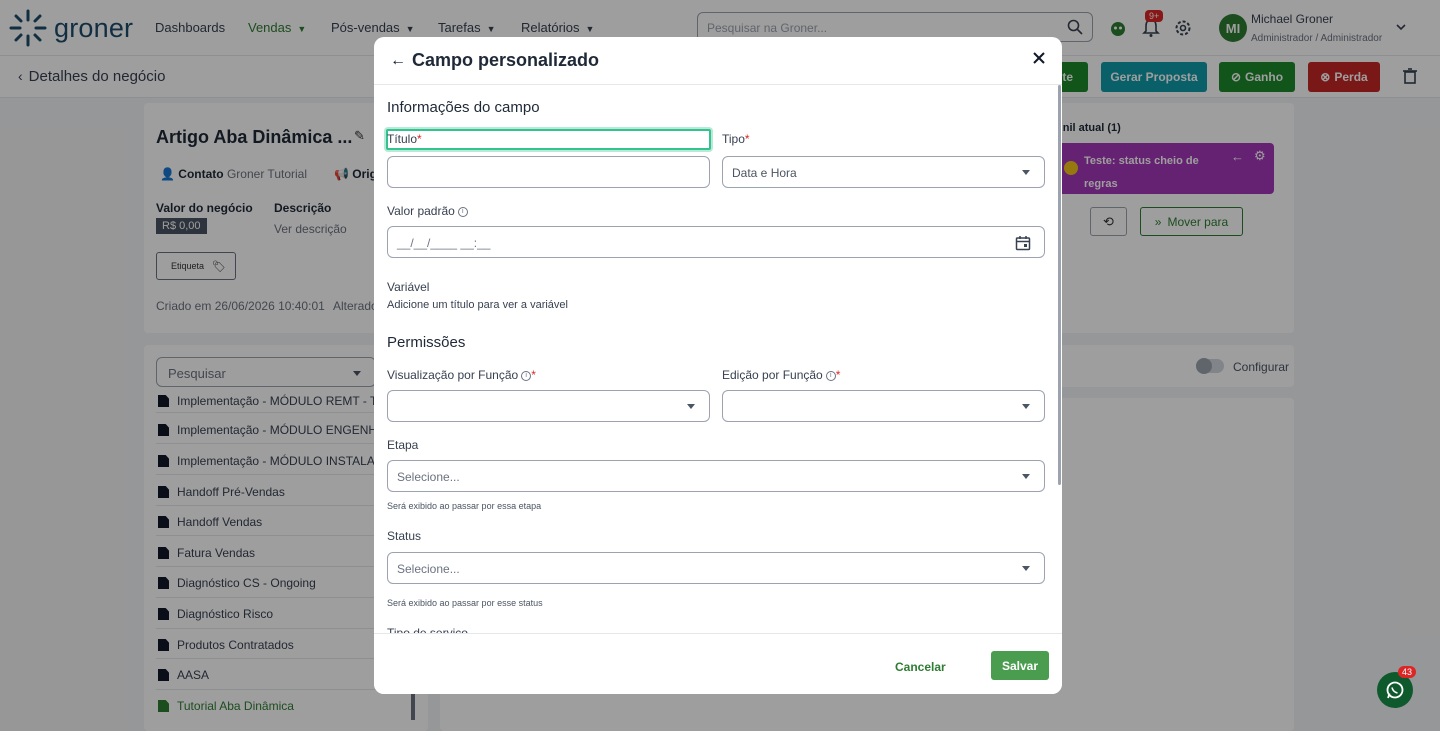  I want to click on section-info-title: Informações do campo, so click(463, 107).